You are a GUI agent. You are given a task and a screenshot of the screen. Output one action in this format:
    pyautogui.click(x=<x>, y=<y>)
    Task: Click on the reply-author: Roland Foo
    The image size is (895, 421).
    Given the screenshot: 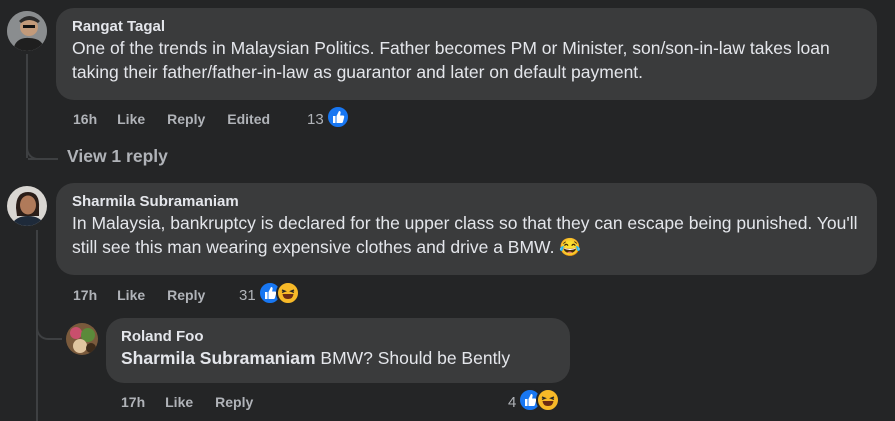 What is the action you would take?
    pyautogui.click(x=338, y=336)
    